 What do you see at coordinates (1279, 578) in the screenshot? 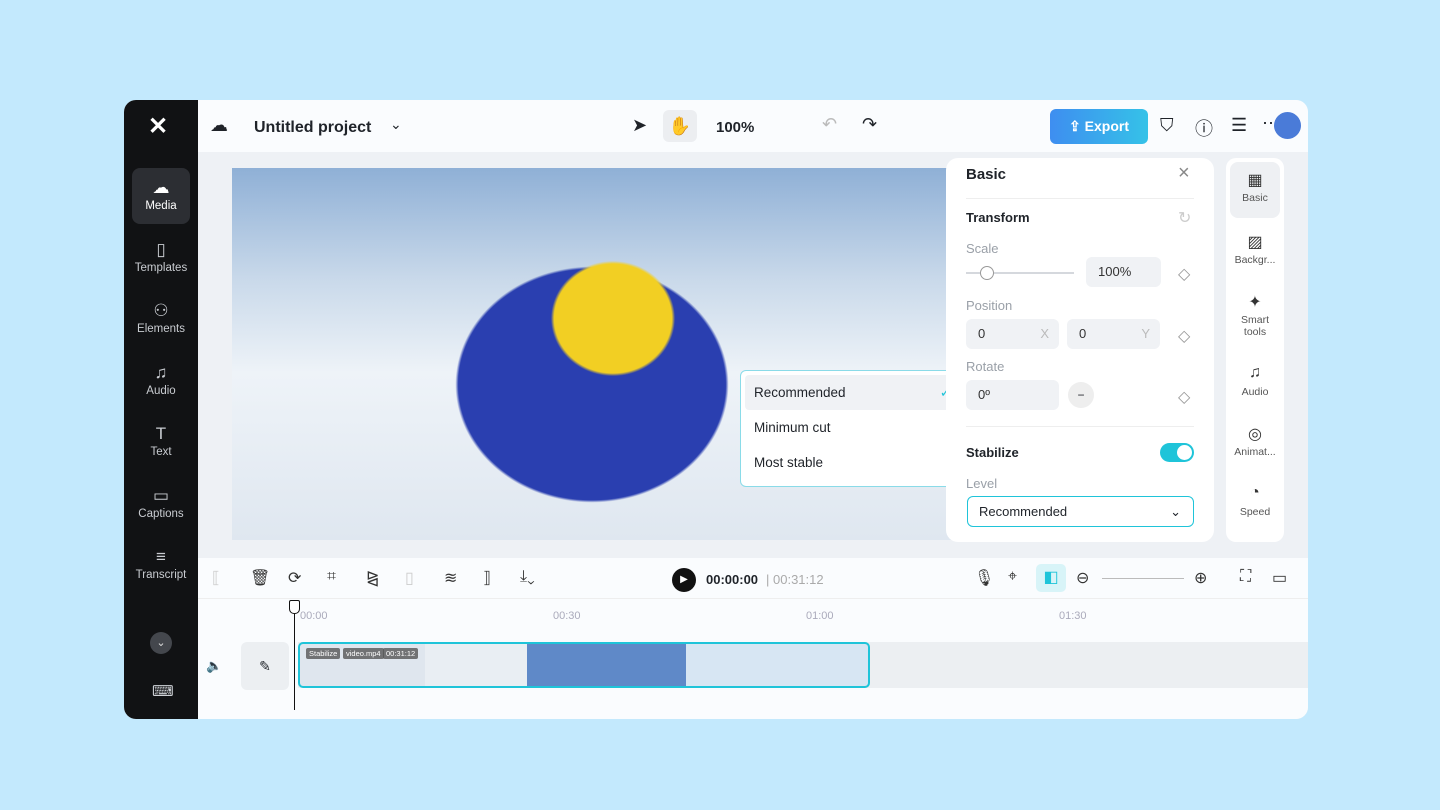
I see `feedback-icon: ▭` at bounding box center [1279, 578].